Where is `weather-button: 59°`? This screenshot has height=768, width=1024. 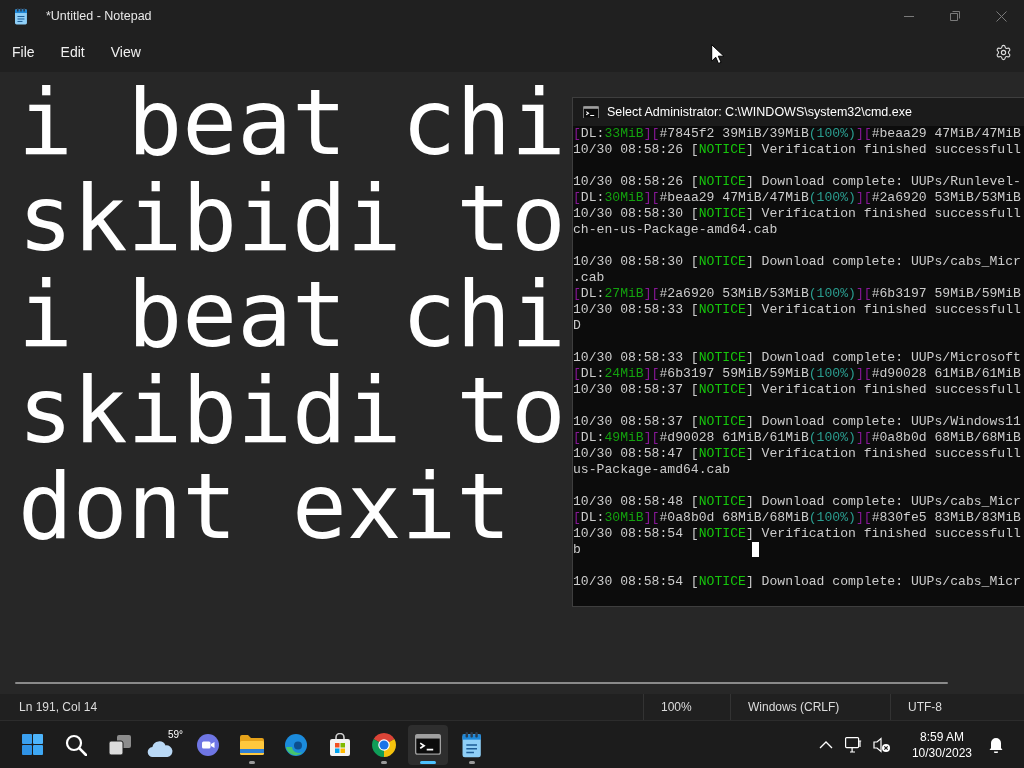
weather-button: 59° is located at coordinates (164, 744).